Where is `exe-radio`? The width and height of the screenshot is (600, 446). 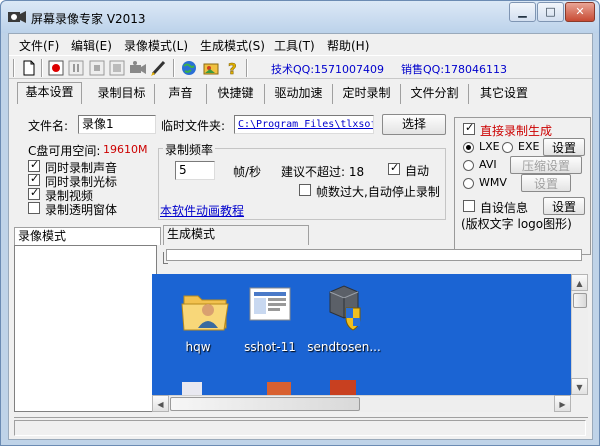 exe-radio is located at coordinates (507, 147).